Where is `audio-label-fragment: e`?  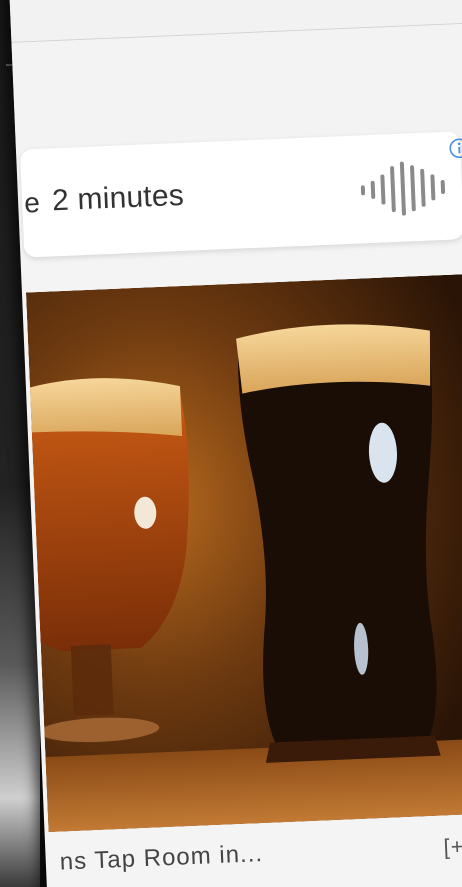
audio-label-fragment: e is located at coordinates (32, 202).